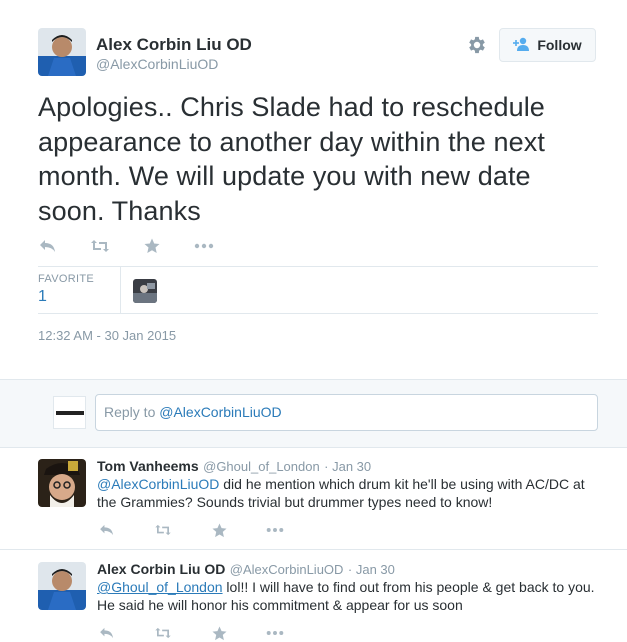 The image size is (627, 642). I want to click on reply-author-handle: @Ghoul_of_London, so click(261, 466).